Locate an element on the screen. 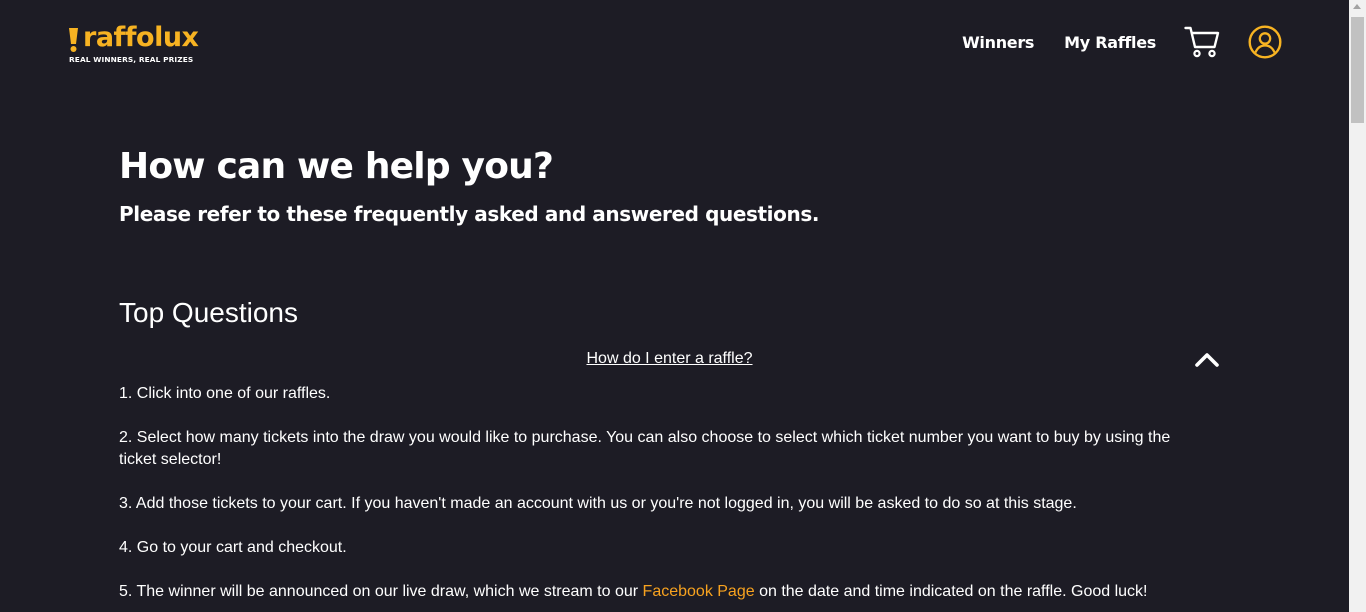  user-account-icon is located at coordinates (1265, 42).